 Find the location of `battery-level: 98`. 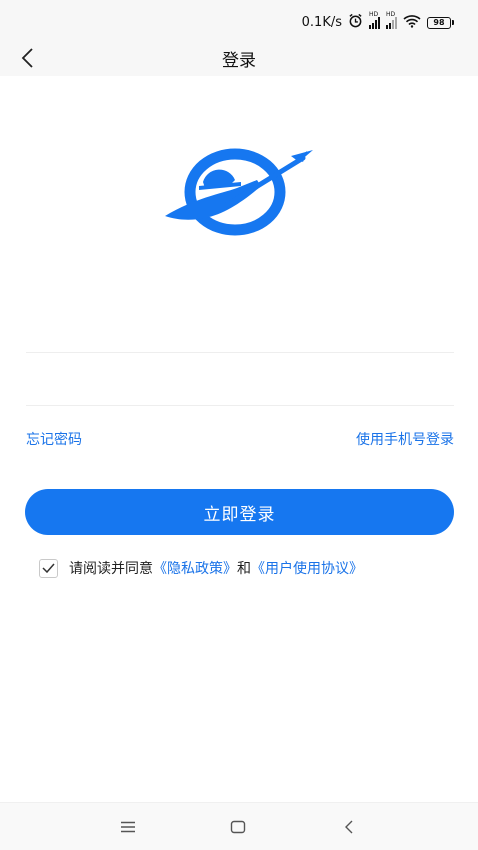

battery-level: 98 is located at coordinates (439, 22).